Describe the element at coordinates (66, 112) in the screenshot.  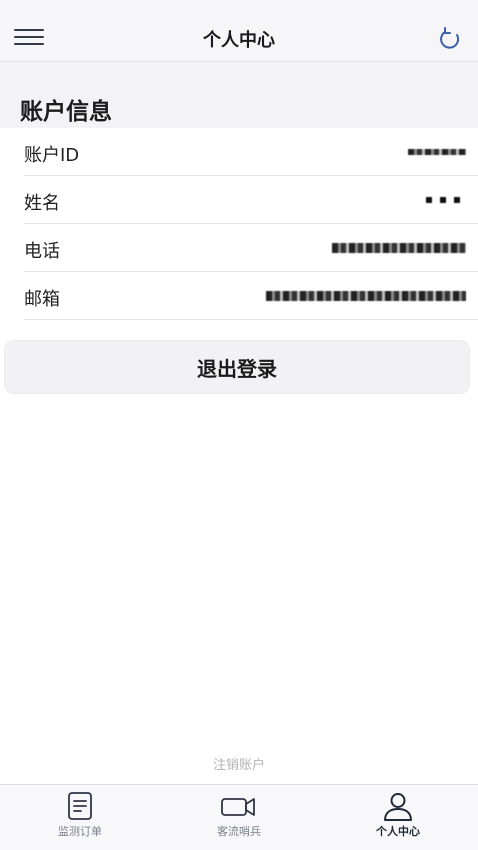
I see `section-title: 账户信息` at that location.